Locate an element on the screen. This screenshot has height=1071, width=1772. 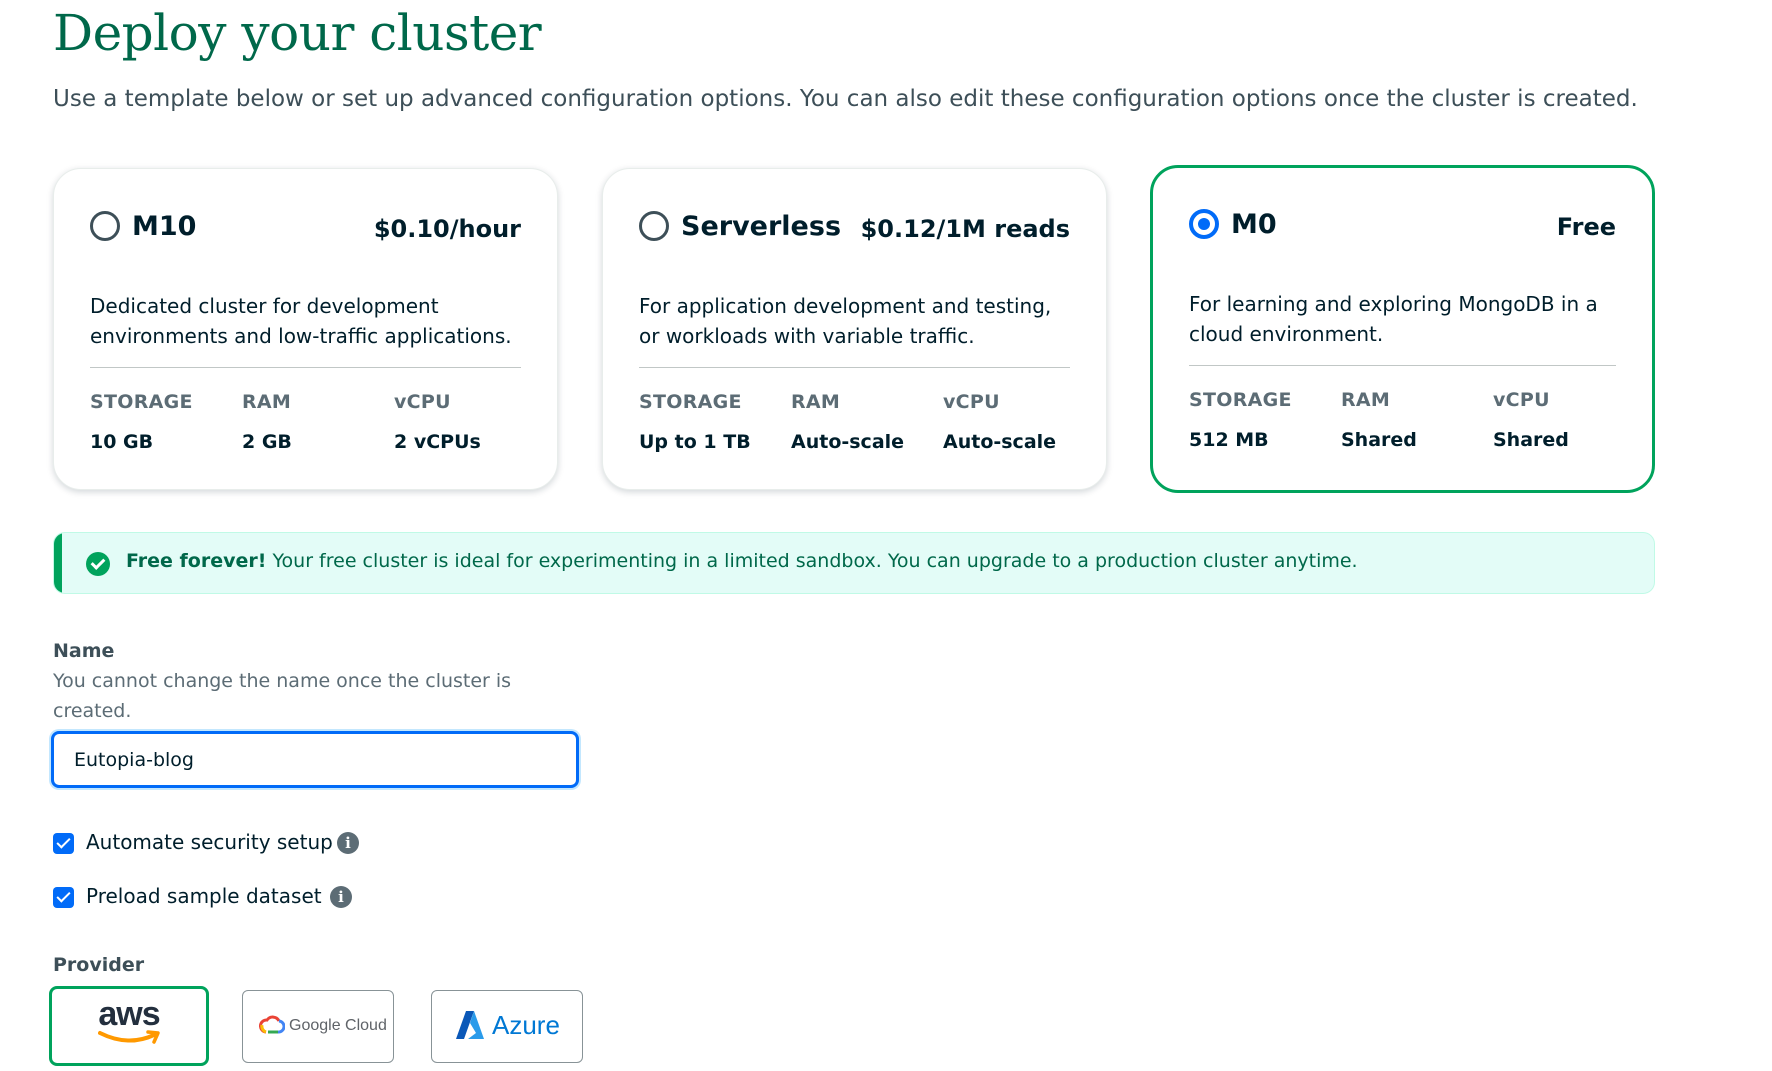
spec-value: 512 MB is located at coordinates (1229, 440).